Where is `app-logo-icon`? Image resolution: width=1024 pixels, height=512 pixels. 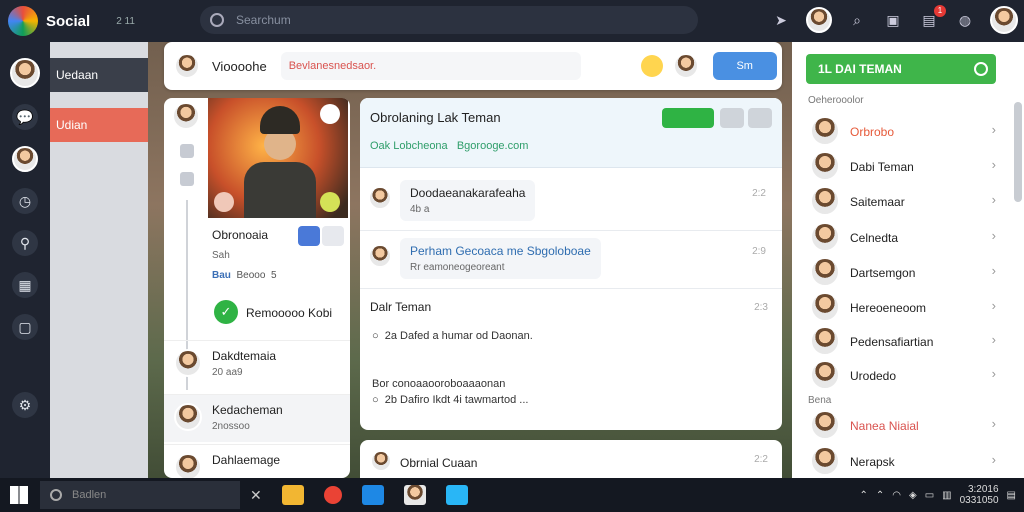 app-logo-icon is located at coordinates (23, 21).